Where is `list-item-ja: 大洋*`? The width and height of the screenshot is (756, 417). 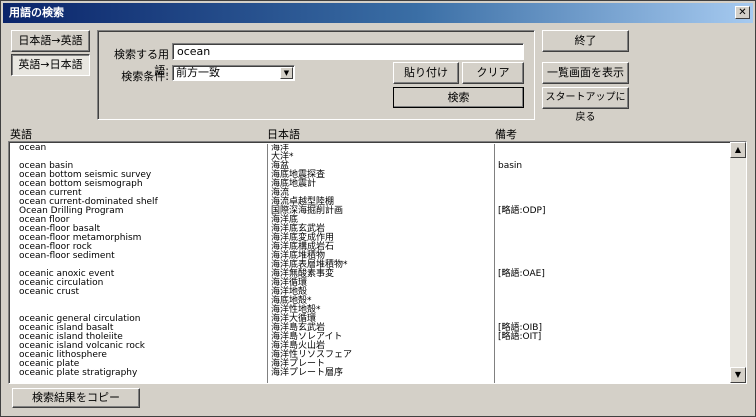 list-item-ja: 大洋* is located at coordinates (381, 157).